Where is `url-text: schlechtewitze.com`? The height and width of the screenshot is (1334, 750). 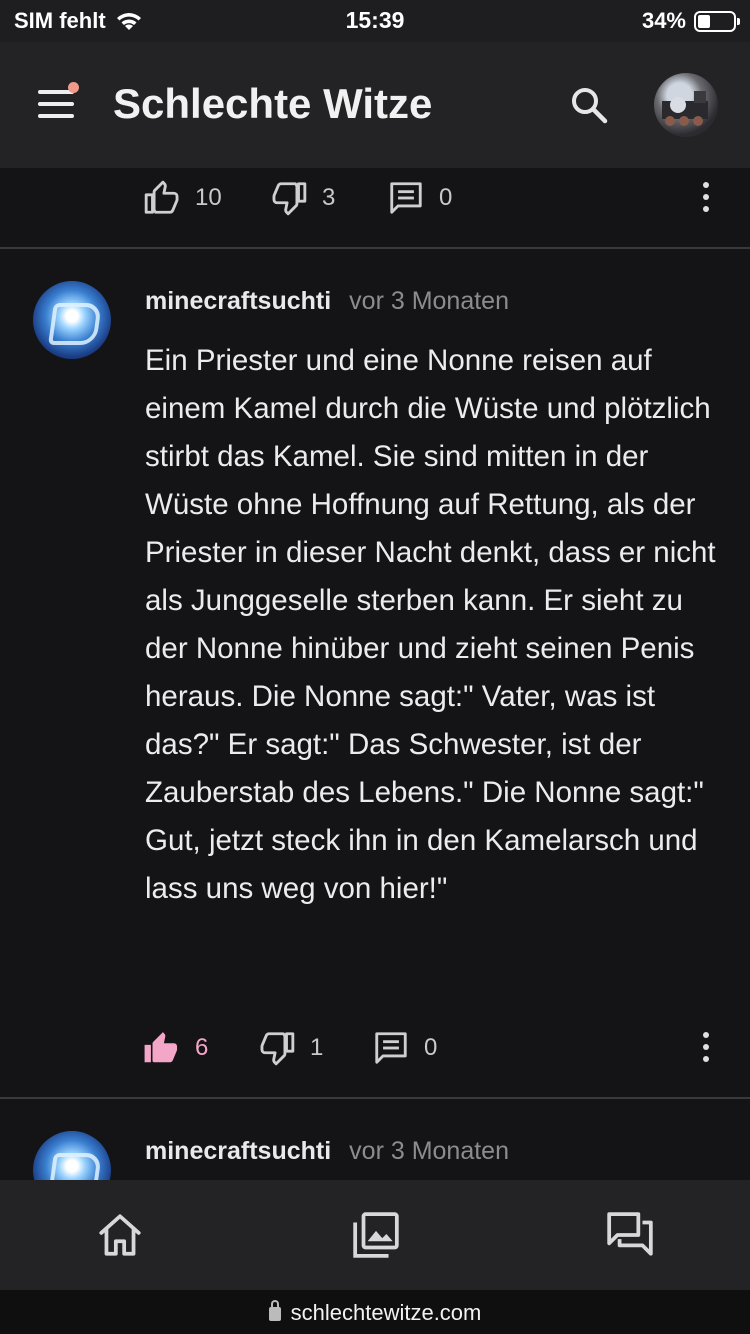 url-text: schlechtewitze.com is located at coordinates (386, 1312).